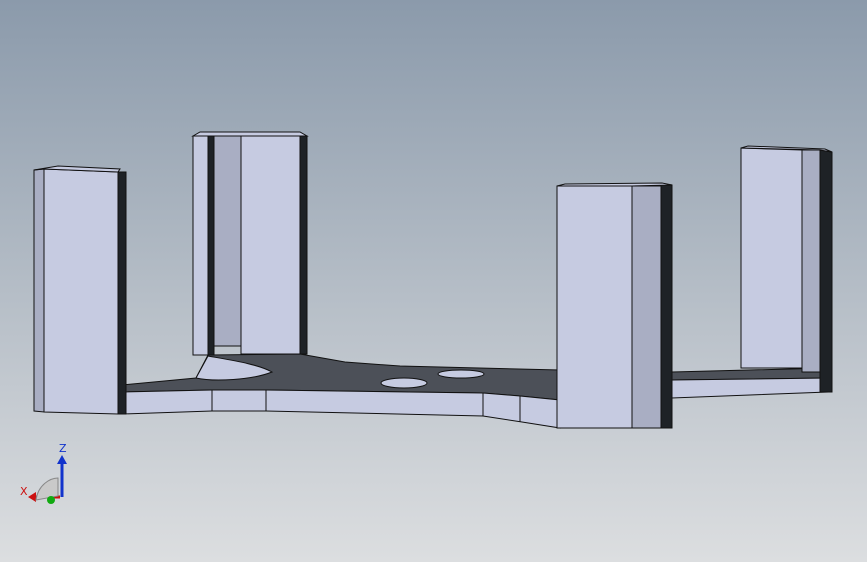 This screenshot has width=867, height=562. I want to click on post-right, so click(786, 269).